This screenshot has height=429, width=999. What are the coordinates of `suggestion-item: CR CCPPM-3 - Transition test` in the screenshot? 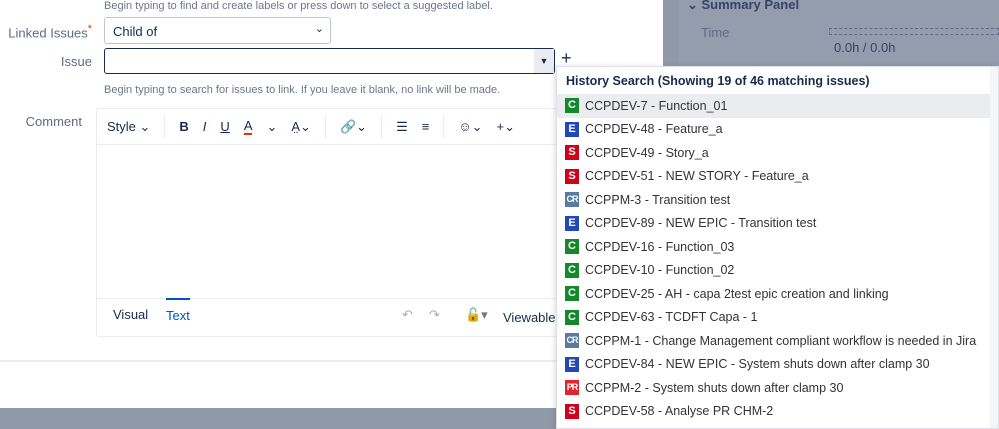 It's located at (777, 200).